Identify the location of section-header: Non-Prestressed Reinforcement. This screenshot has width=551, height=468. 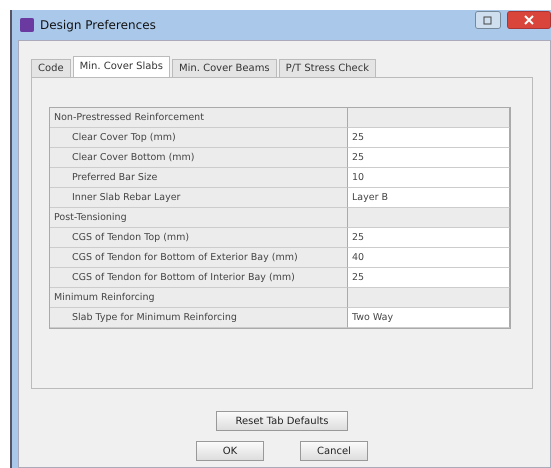
(199, 118).